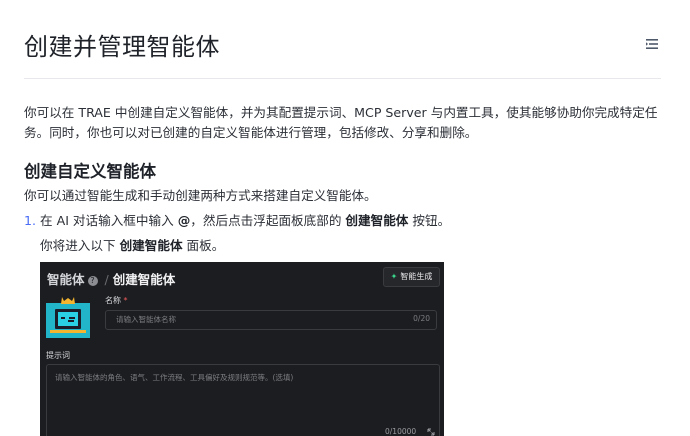 The image size is (690, 436). Describe the element at coordinates (111, 278) in the screenshot. I see `panel-breadcrumb: 智能体? / 创建智能体` at that location.